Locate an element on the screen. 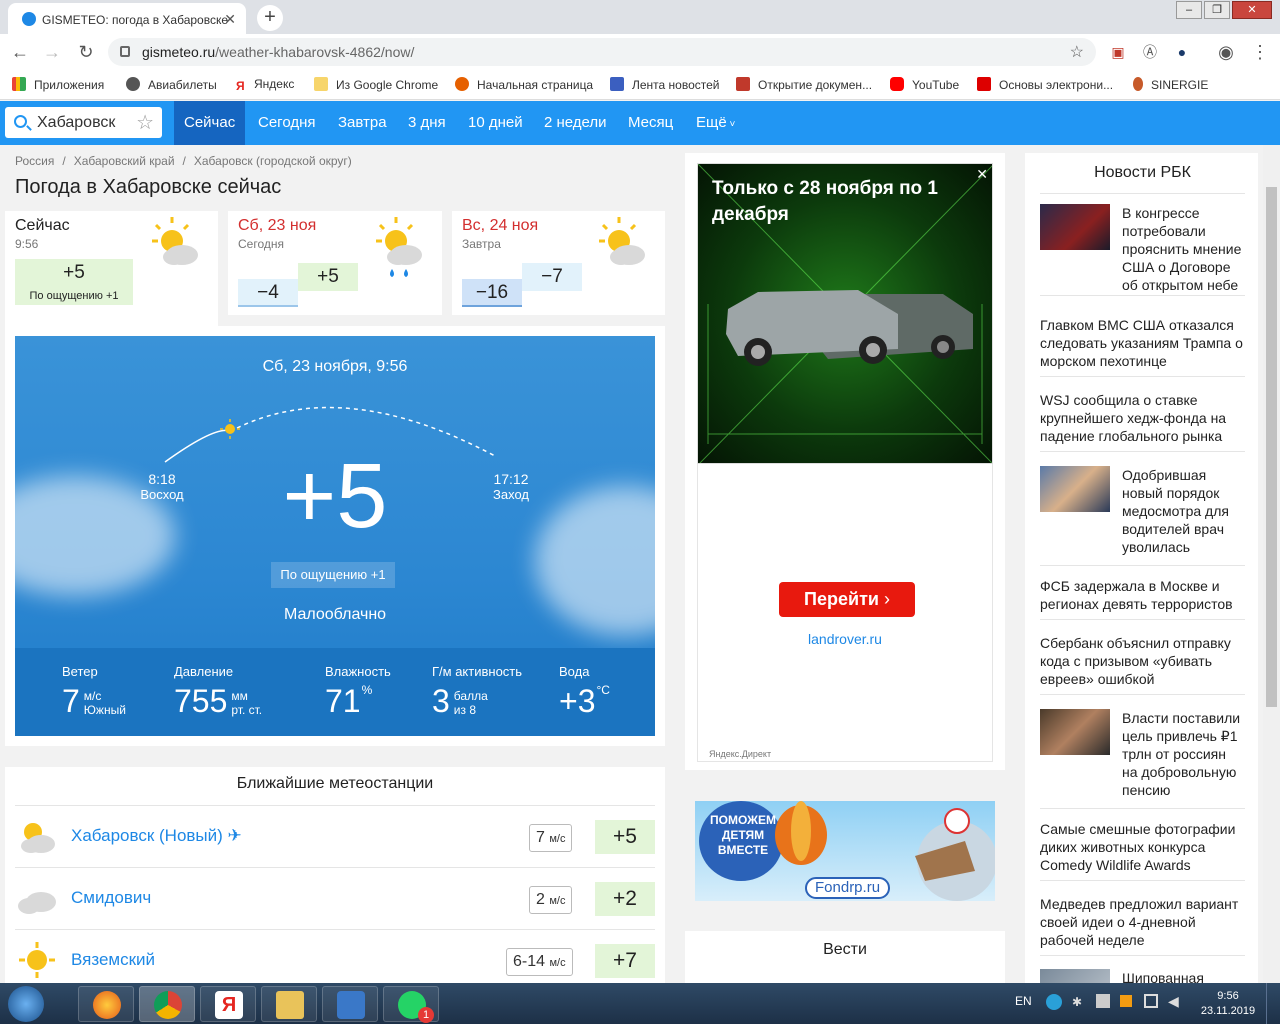  scrollbar-thumb is located at coordinates (1271, 447).